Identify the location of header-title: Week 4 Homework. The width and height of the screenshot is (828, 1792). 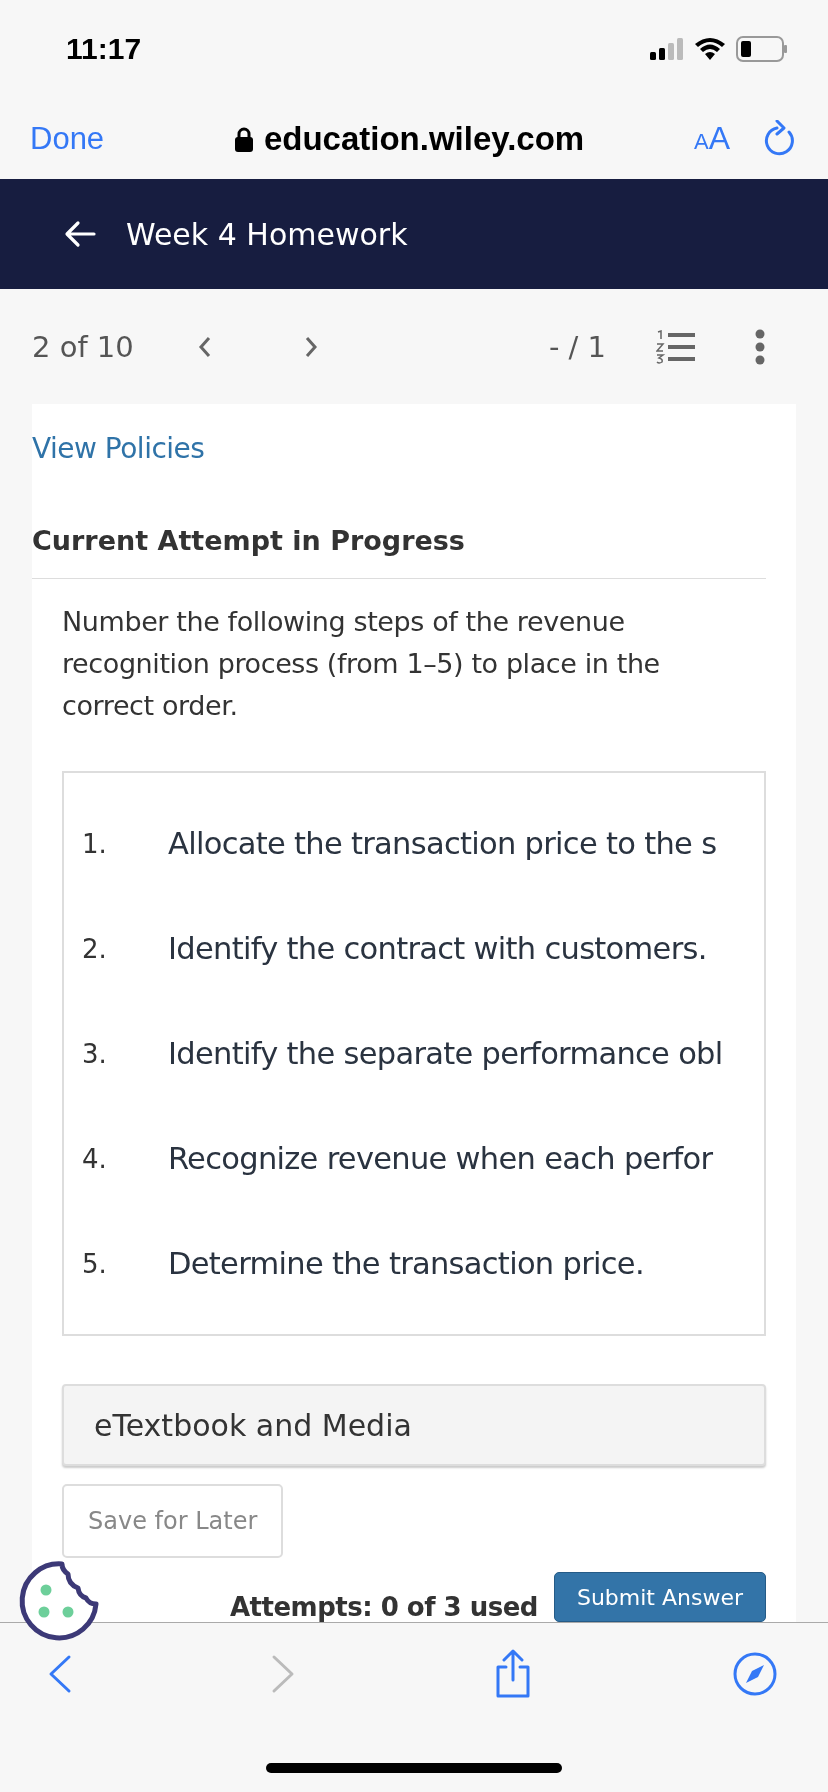
(267, 234).